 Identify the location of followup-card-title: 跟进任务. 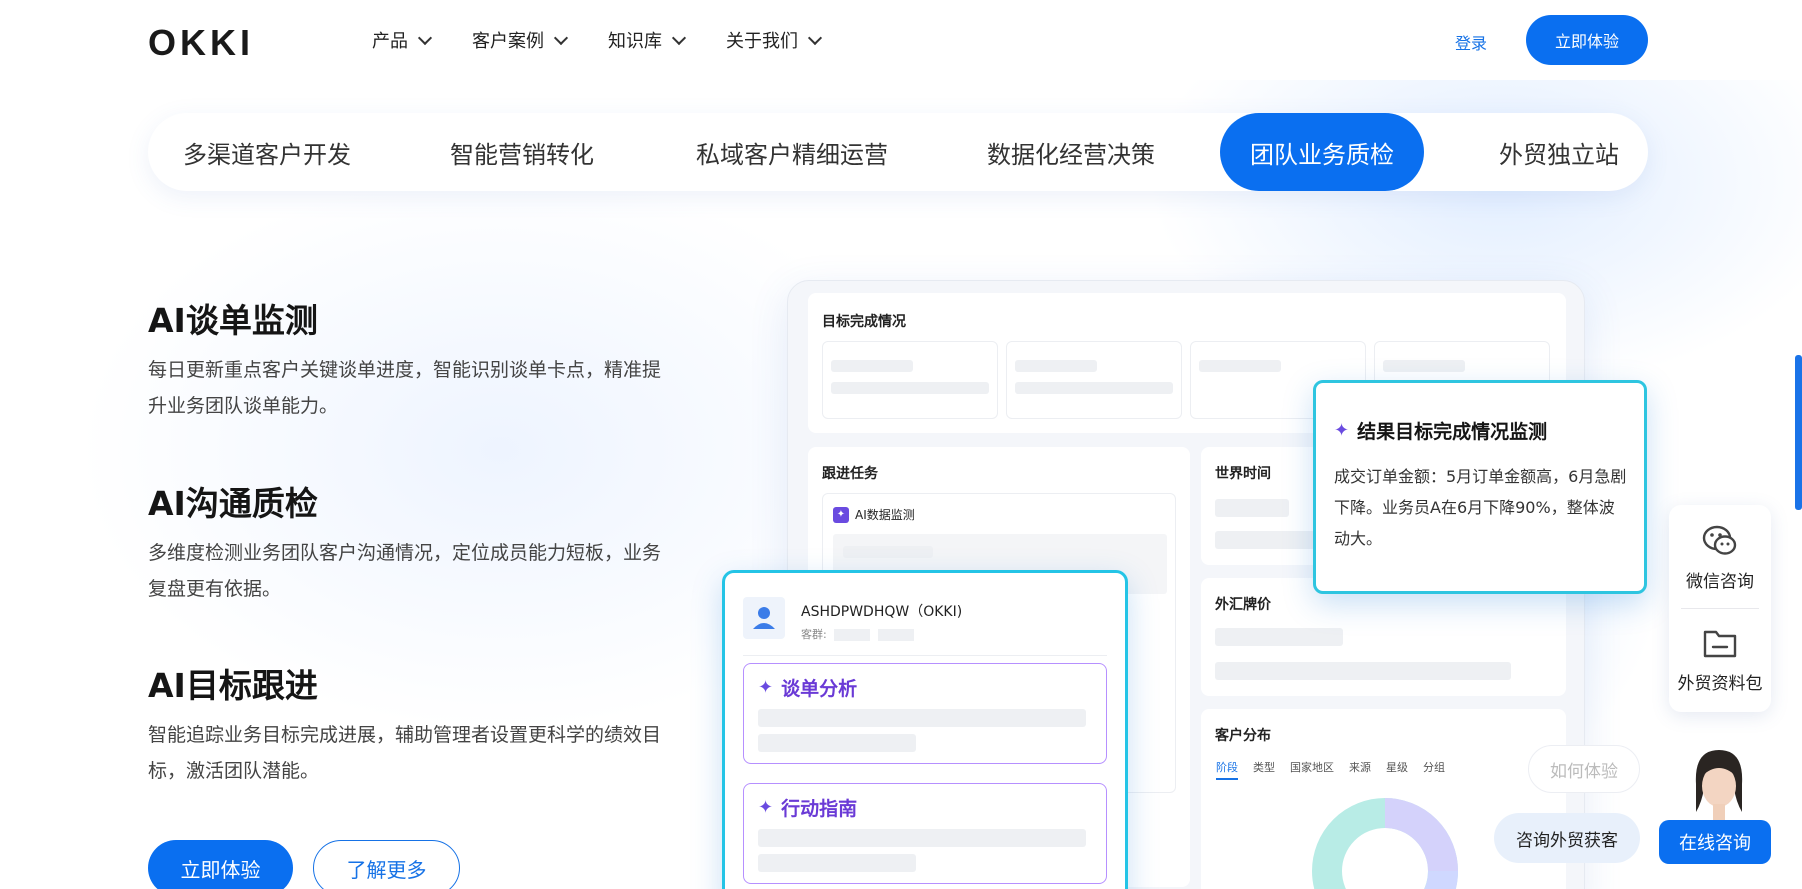
(850, 474).